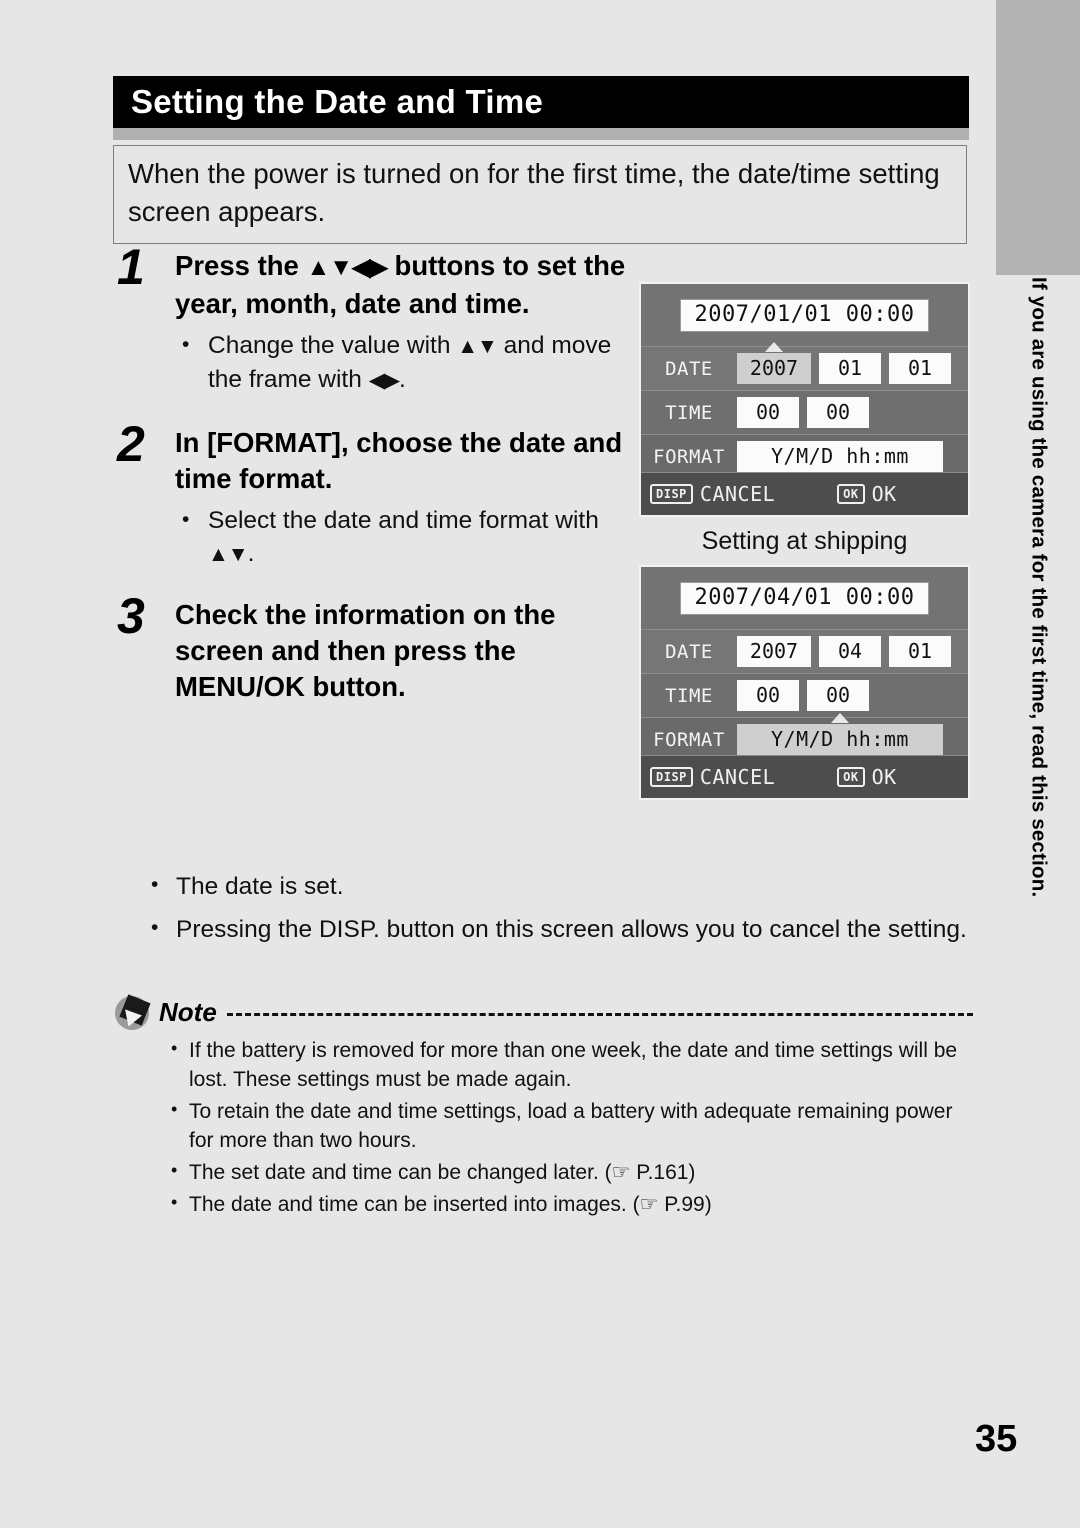 The height and width of the screenshot is (1528, 1080). I want to click on list-item: The date is set., so click(543, 886).